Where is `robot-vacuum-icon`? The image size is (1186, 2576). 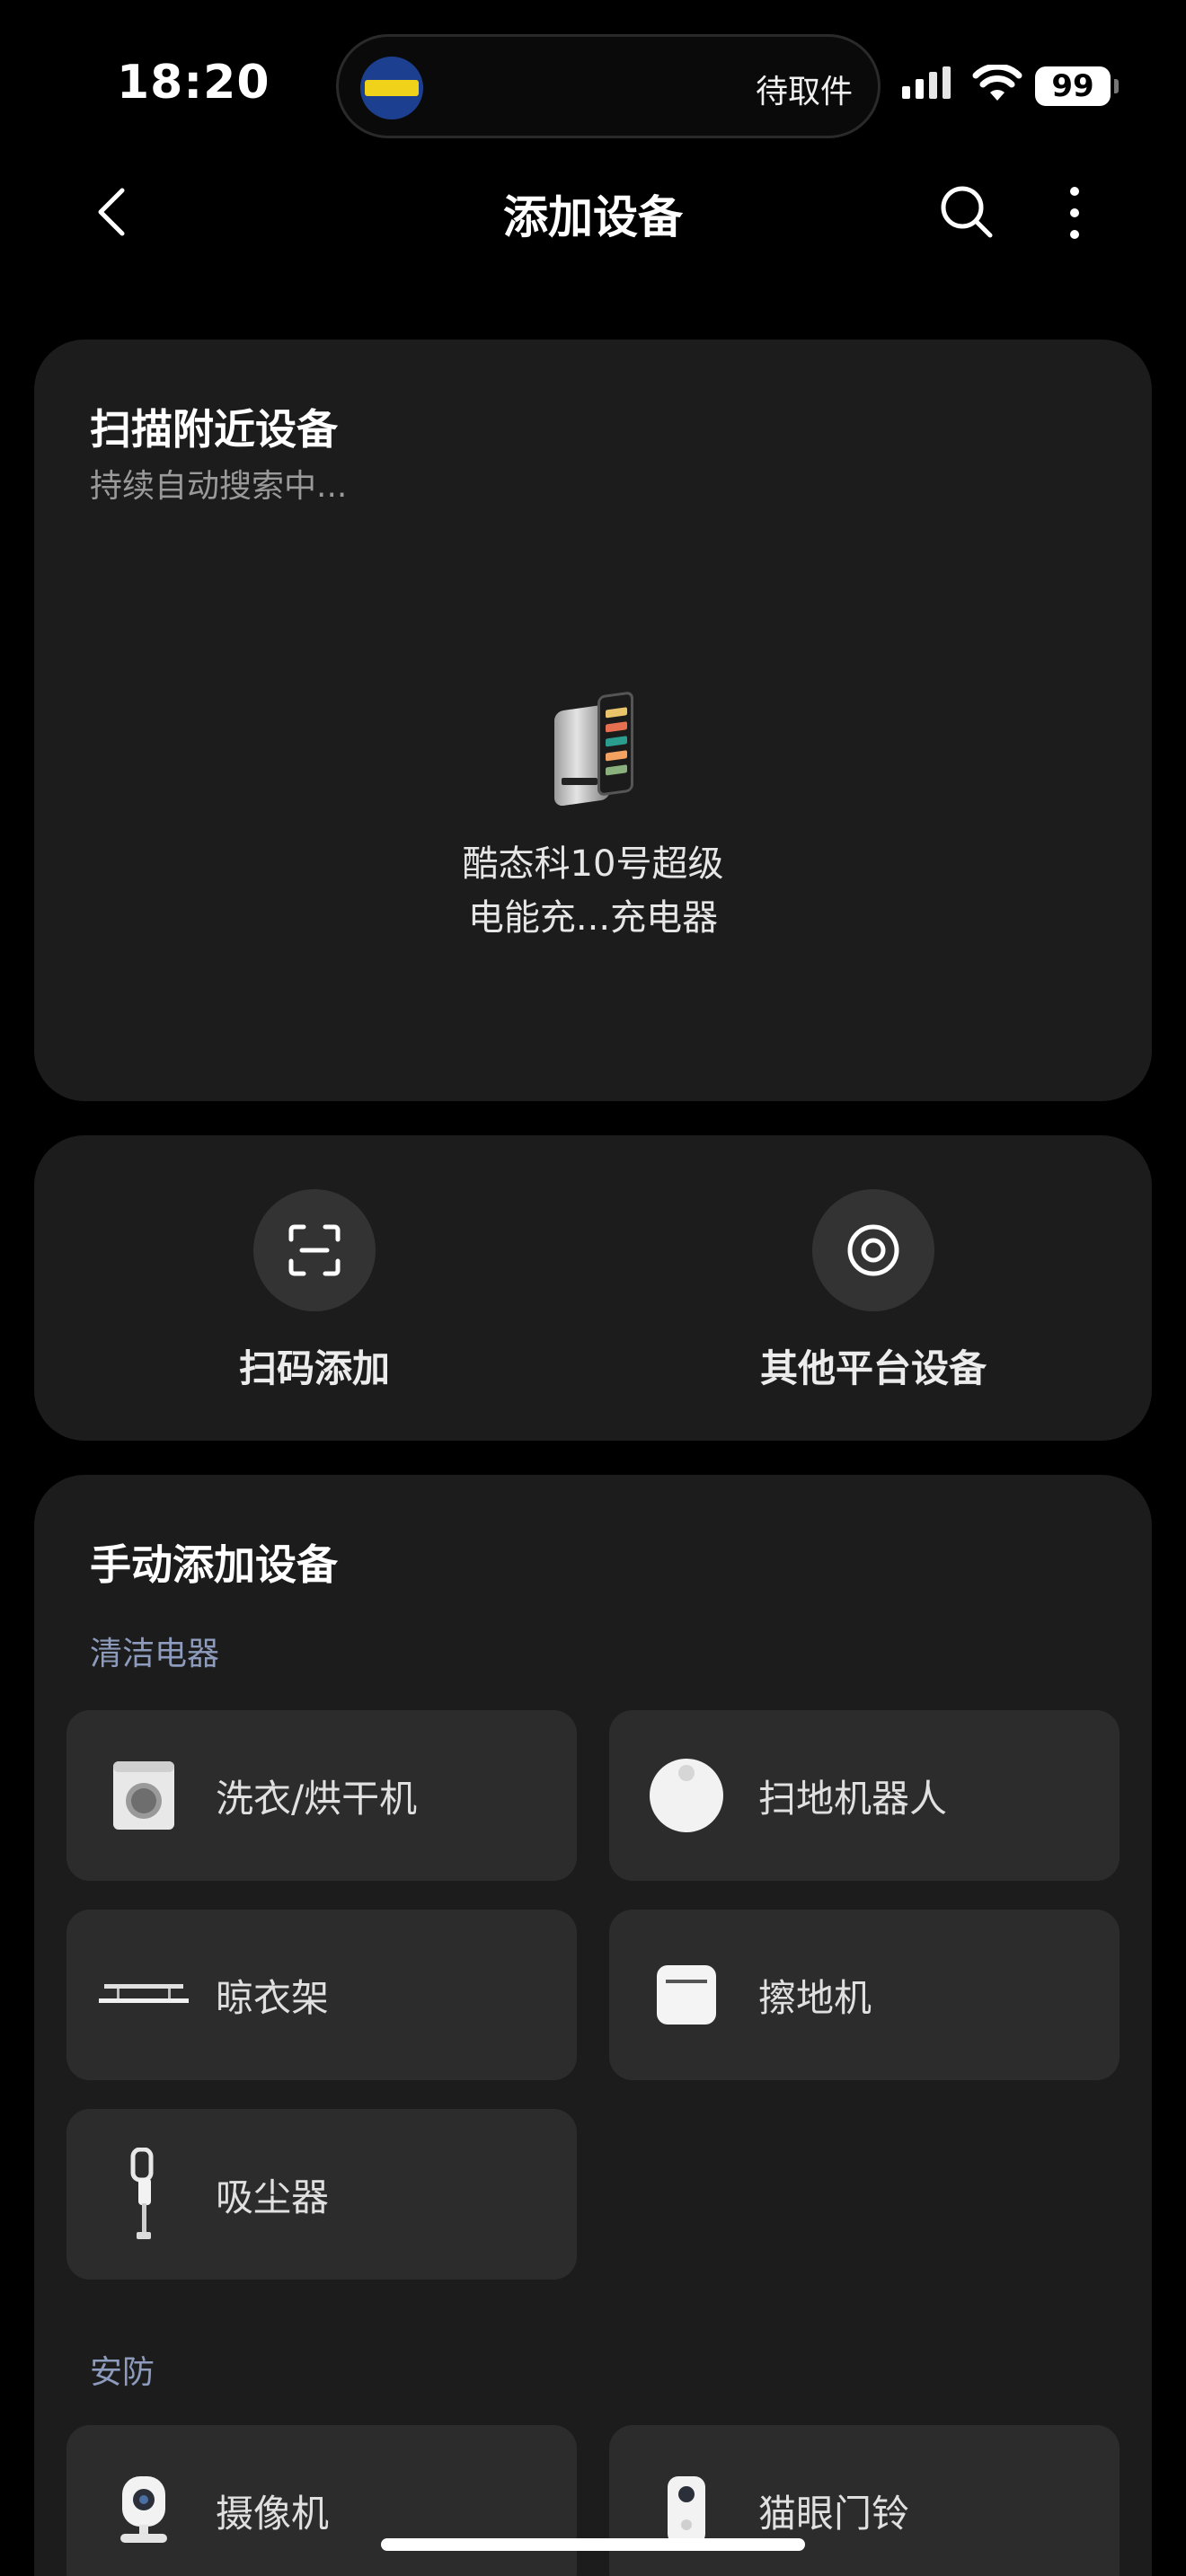 robot-vacuum-icon is located at coordinates (686, 1795).